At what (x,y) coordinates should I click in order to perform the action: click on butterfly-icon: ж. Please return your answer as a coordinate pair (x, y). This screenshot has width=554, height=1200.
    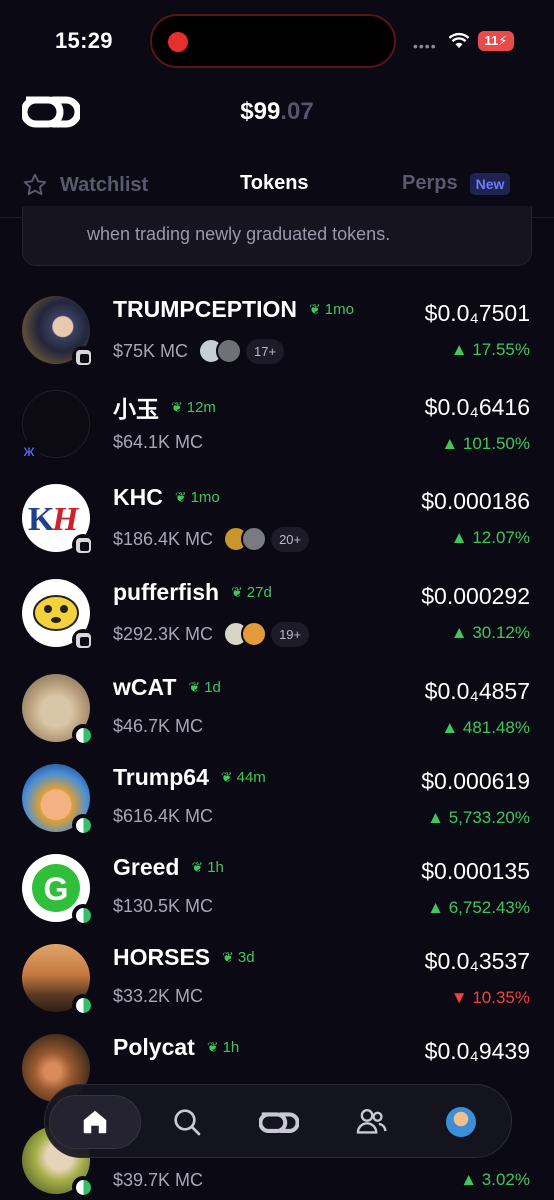
    Looking at the image, I should click on (29, 451).